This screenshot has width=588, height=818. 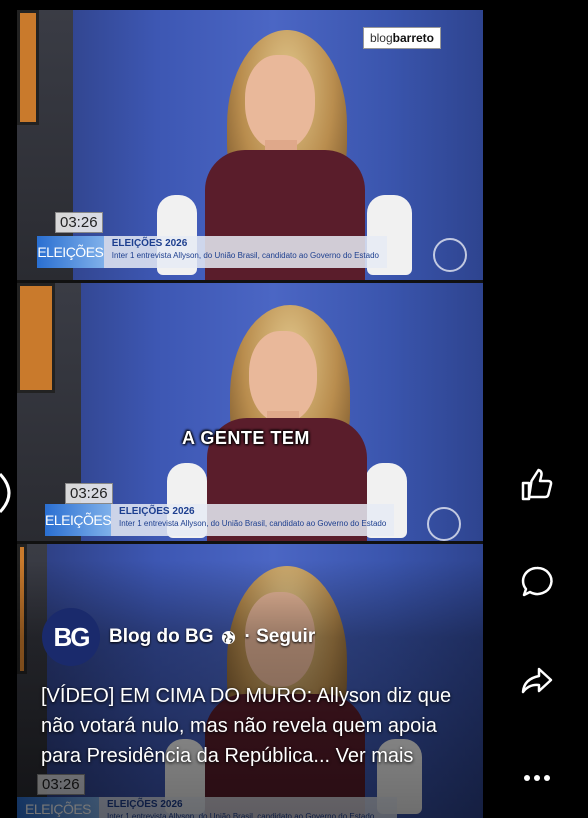 I want to click on watermark-brand: barreto, so click(x=413, y=38).